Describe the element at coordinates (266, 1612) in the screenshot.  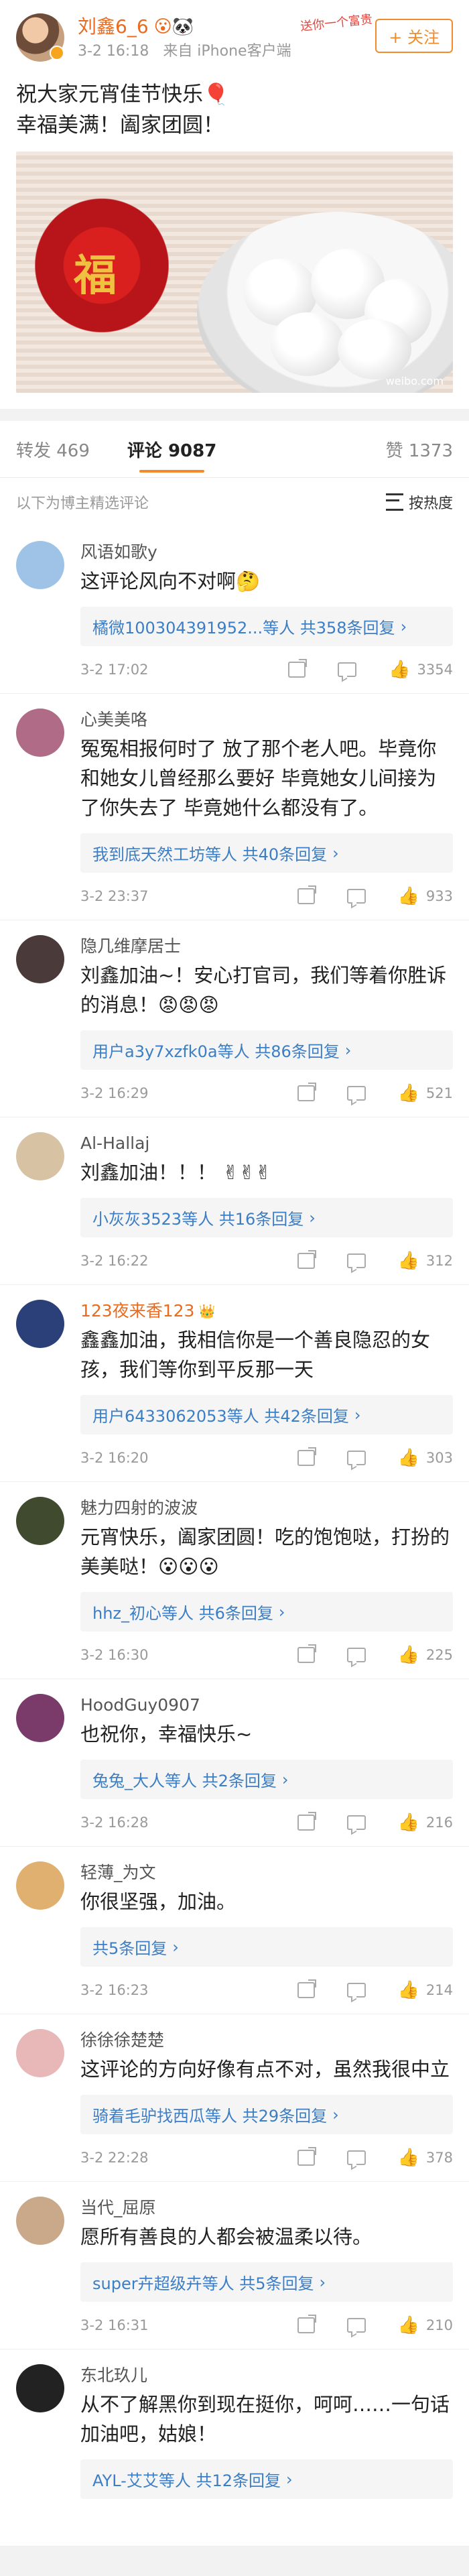
I see `reply-summary: hhz_初心等人 共6条回复 ›` at that location.